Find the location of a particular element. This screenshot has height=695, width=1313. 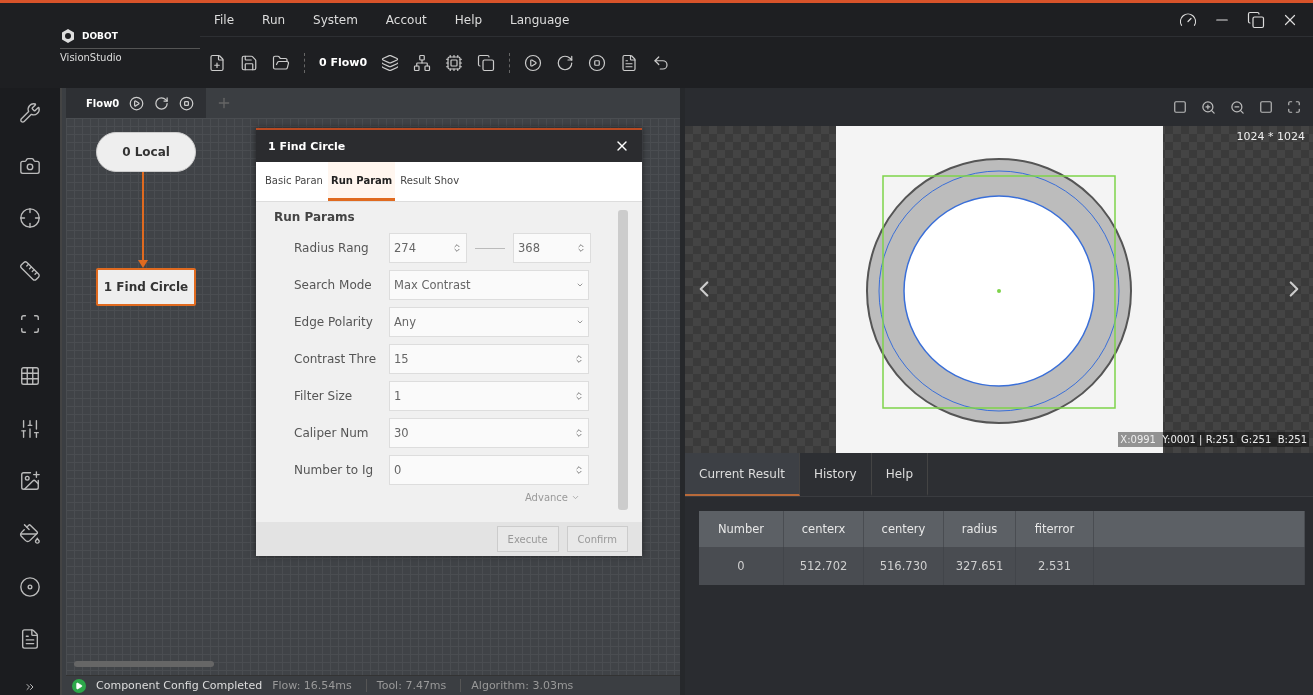

flow-selector: 0 Flow0 is located at coordinates (343, 62).